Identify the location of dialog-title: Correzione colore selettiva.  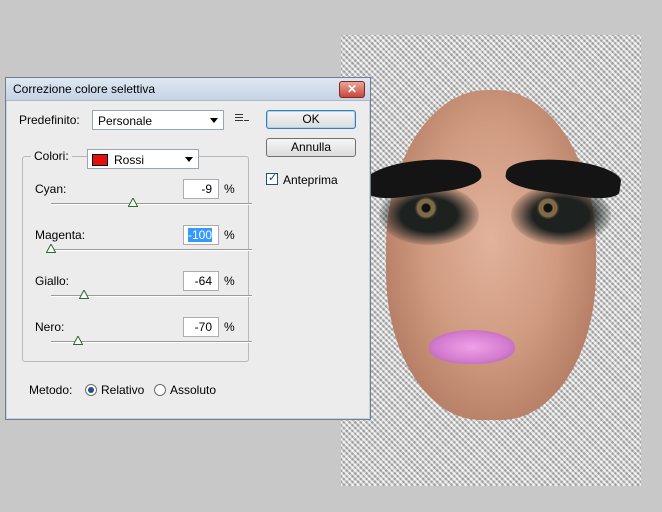
(84, 89).